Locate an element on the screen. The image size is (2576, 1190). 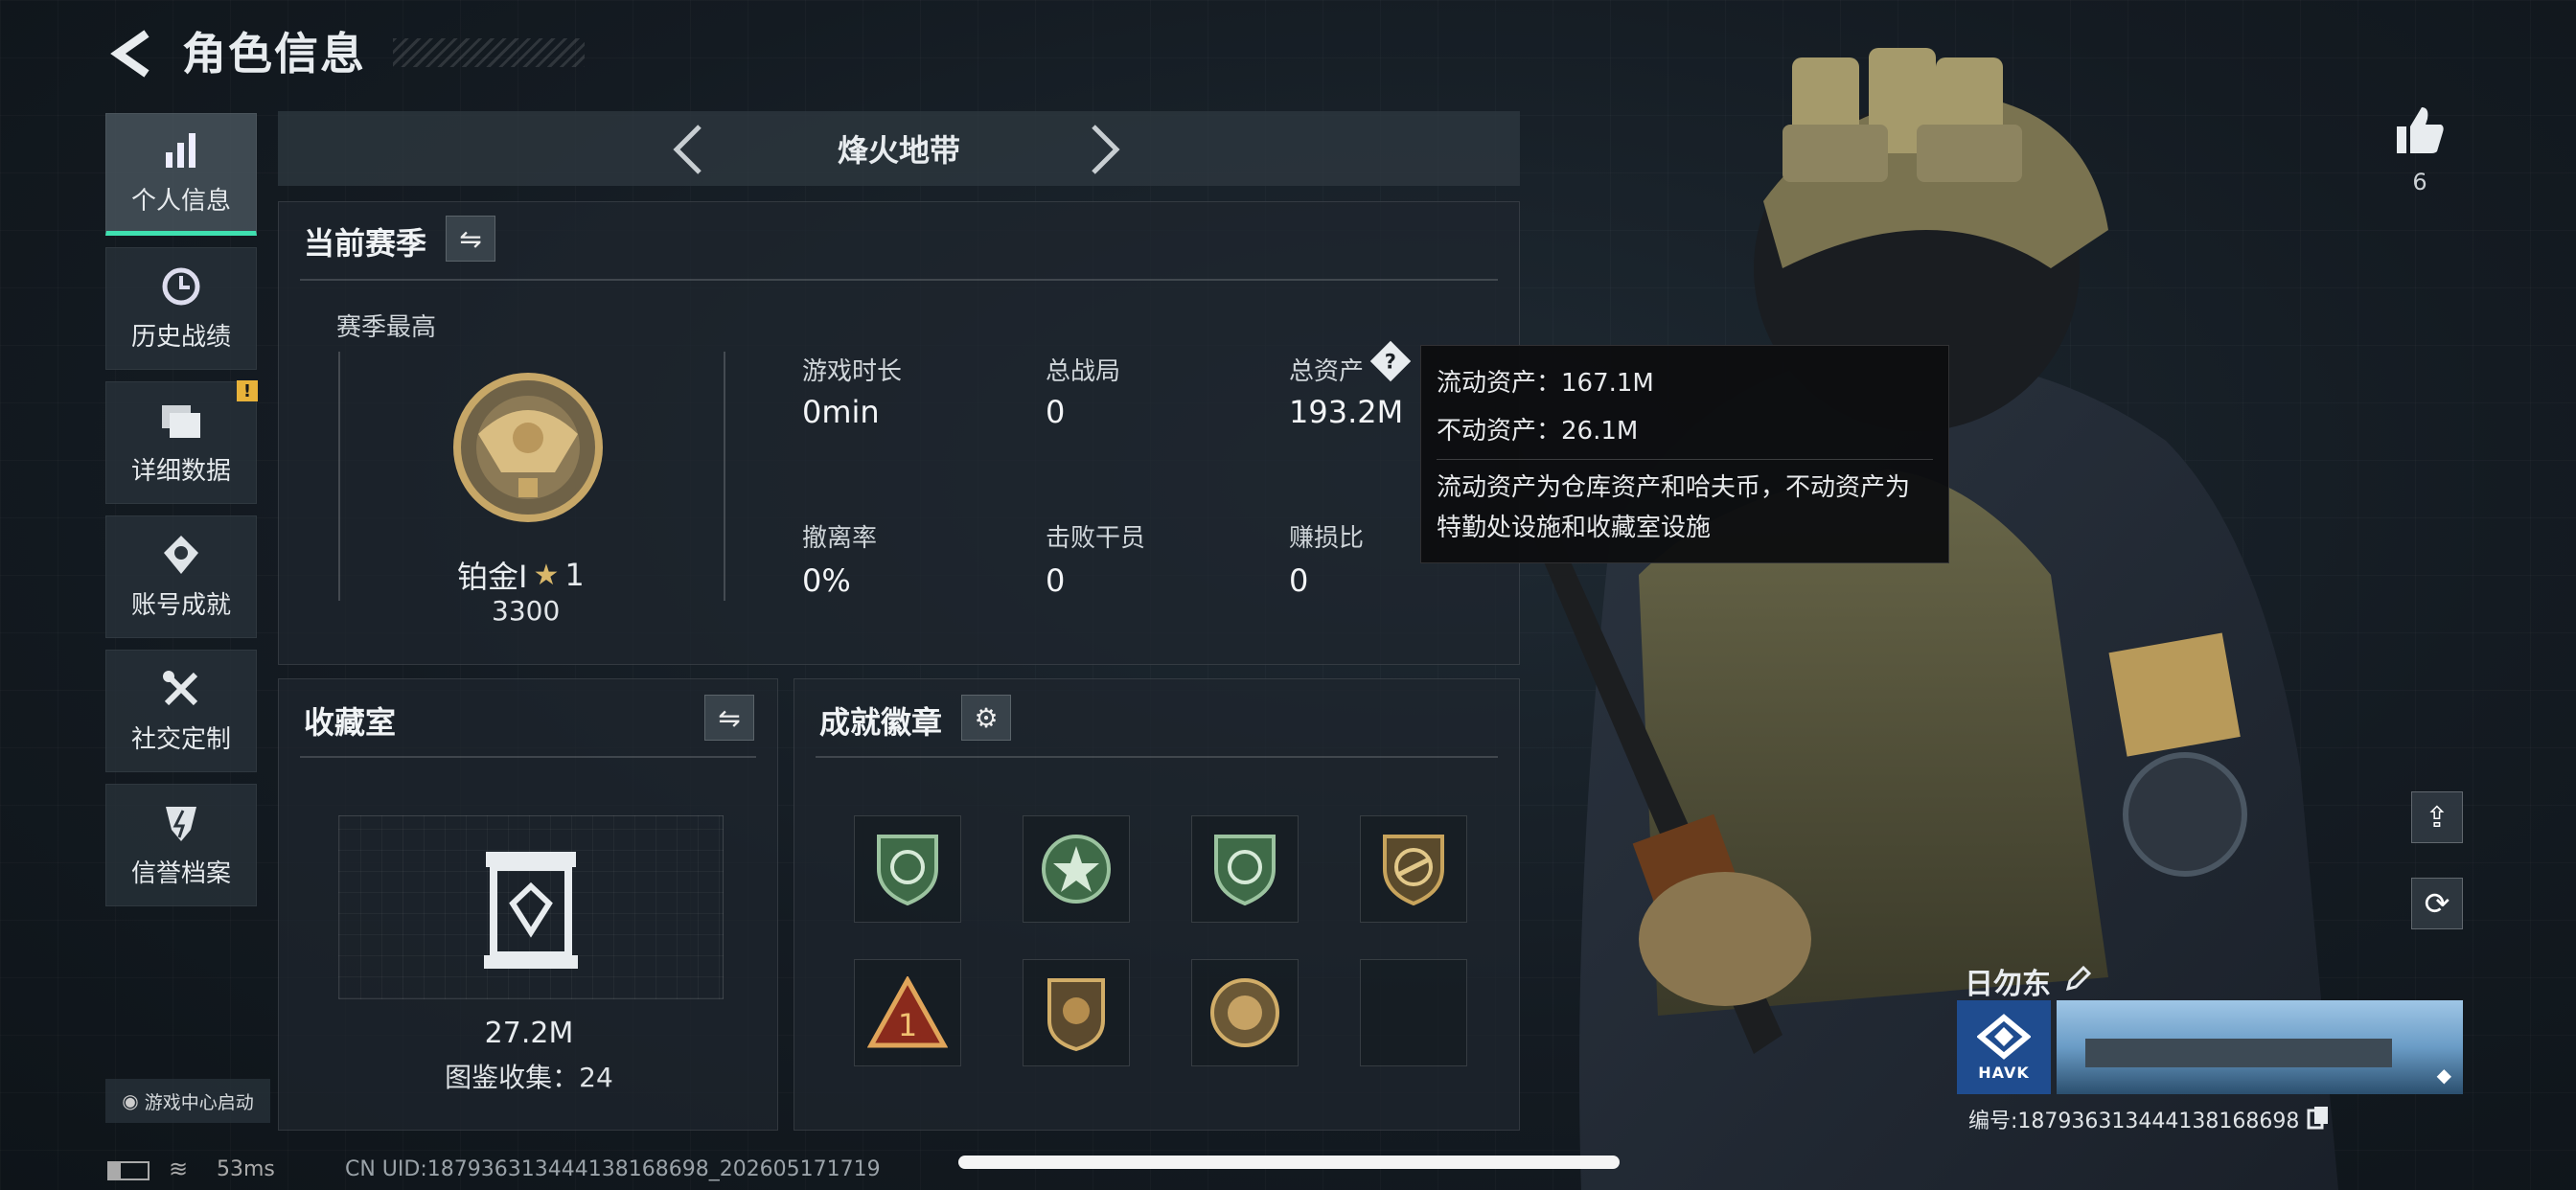
gold-round-badge-icon is located at coordinates (1244, 1013).